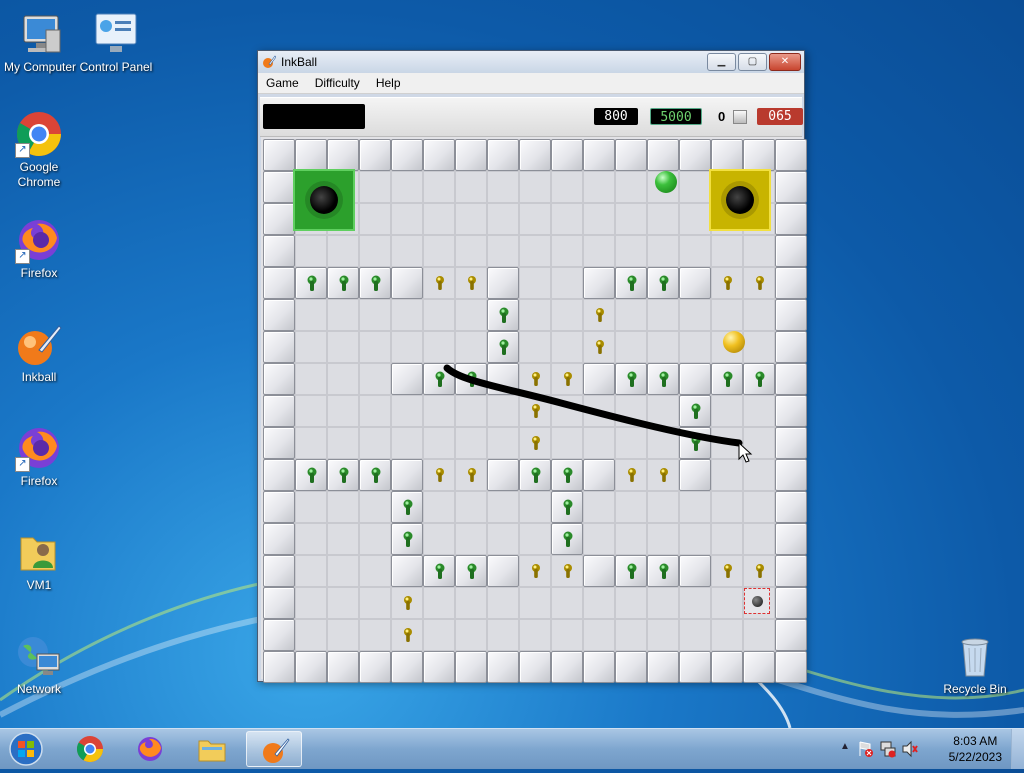 The image size is (1024, 773). What do you see at coordinates (752, 62) in the screenshot?
I see `maximize-button: ▢` at bounding box center [752, 62].